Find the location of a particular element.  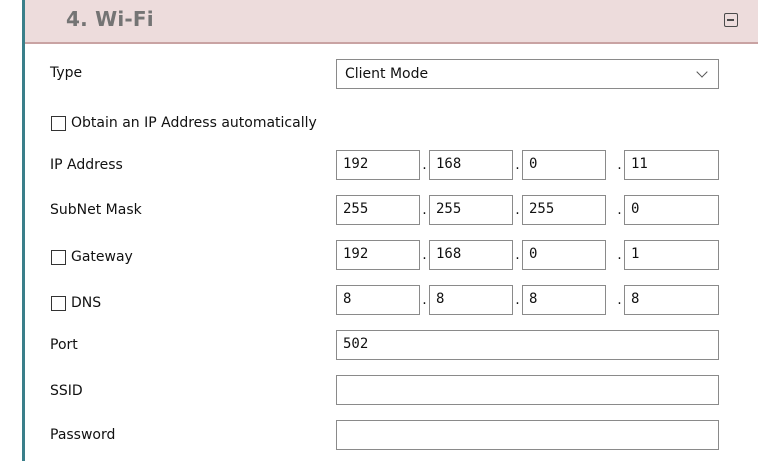

subnet-mask-label: SubNet Mask is located at coordinates (96, 210).